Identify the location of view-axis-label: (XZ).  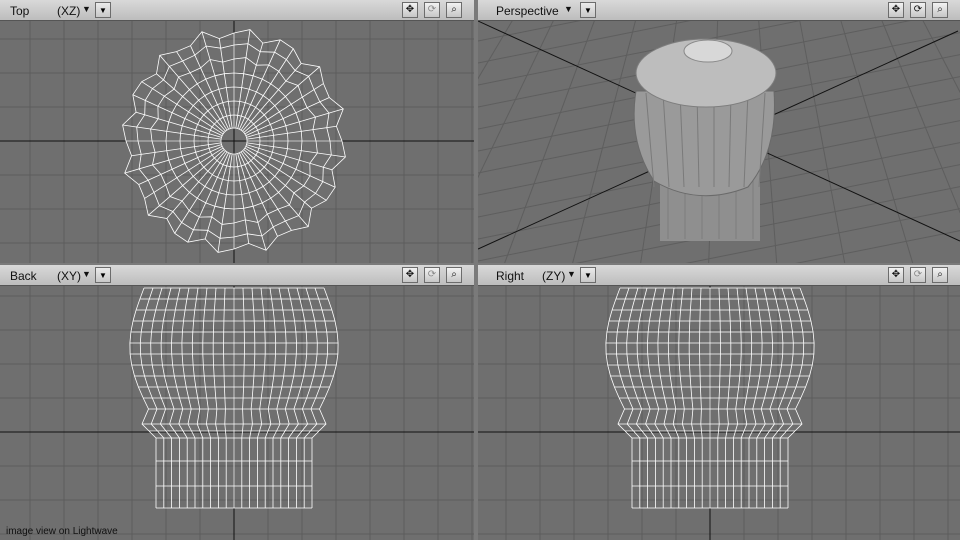
(68, 11).